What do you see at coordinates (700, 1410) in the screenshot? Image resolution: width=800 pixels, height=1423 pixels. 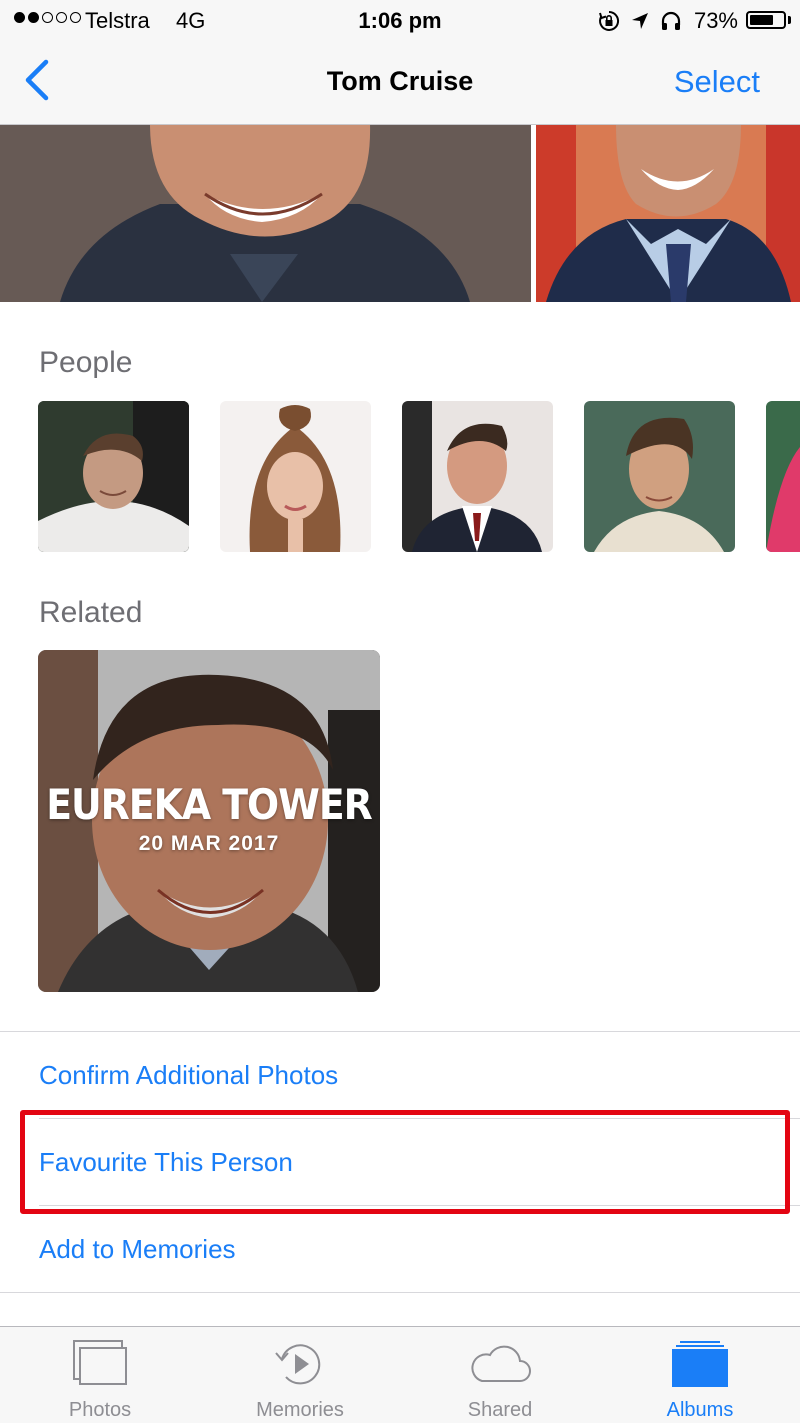 I see `tab-label: Albums` at bounding box center [700, 1410].